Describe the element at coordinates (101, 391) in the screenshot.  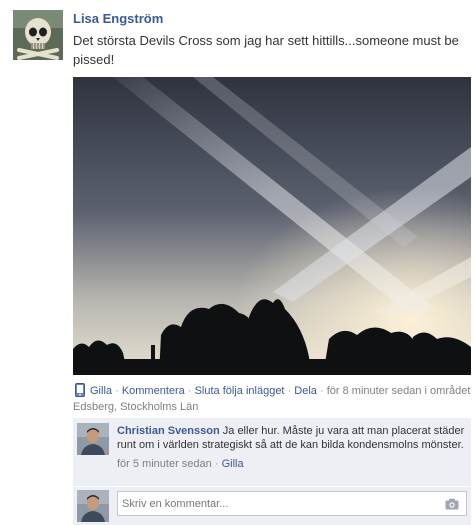
I see `like-link: Gilla` at that location.